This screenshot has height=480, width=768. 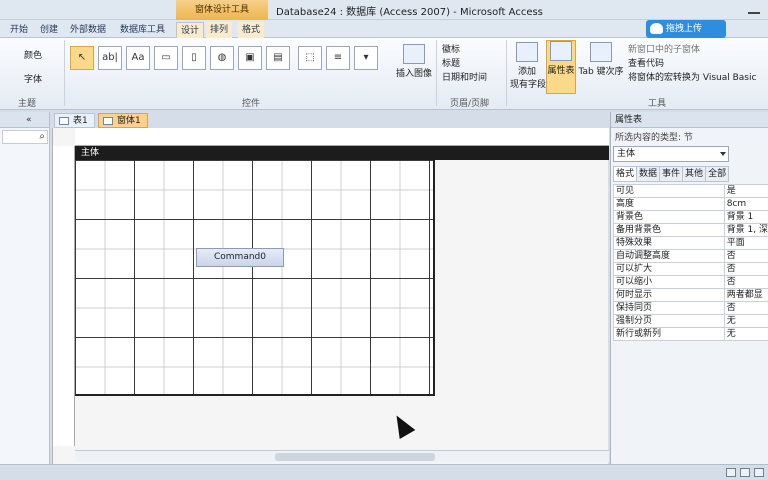 I want to click on property-value: 8cm, so click(x=745, y=204).